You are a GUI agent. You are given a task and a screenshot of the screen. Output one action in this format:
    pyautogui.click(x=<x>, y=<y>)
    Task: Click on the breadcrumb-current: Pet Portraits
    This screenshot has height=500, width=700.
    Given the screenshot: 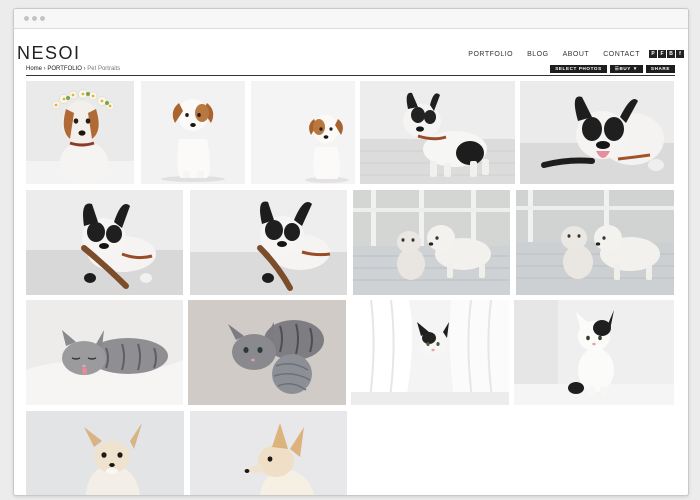 What is the action you would take?
    pyautogui.click(x=104, y=69)
    